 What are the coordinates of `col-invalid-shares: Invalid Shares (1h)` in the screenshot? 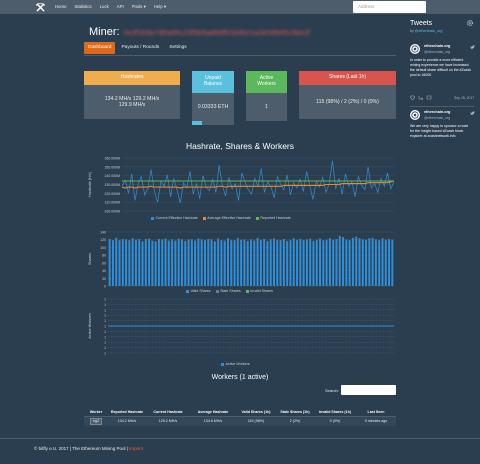 It's located at (335, 408).